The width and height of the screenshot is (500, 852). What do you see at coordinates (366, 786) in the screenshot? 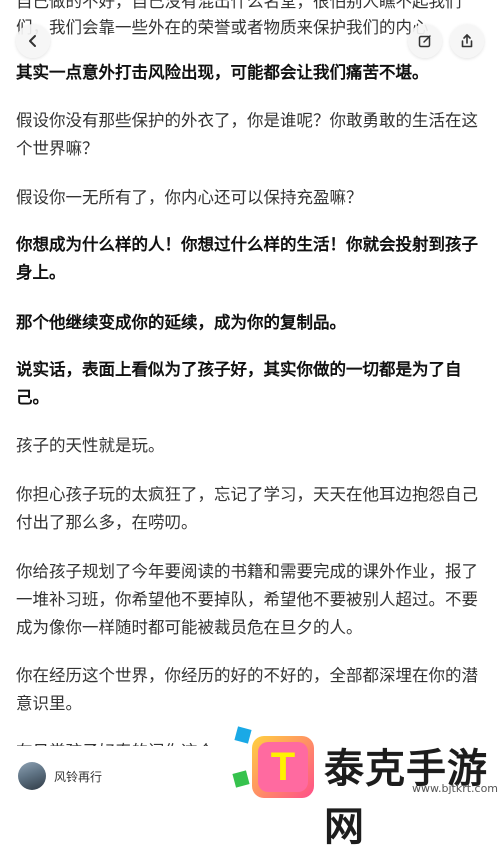
I see `watermark: T 泰克手游网 www.bjtkrt.com` at bounding box center [366, 786].